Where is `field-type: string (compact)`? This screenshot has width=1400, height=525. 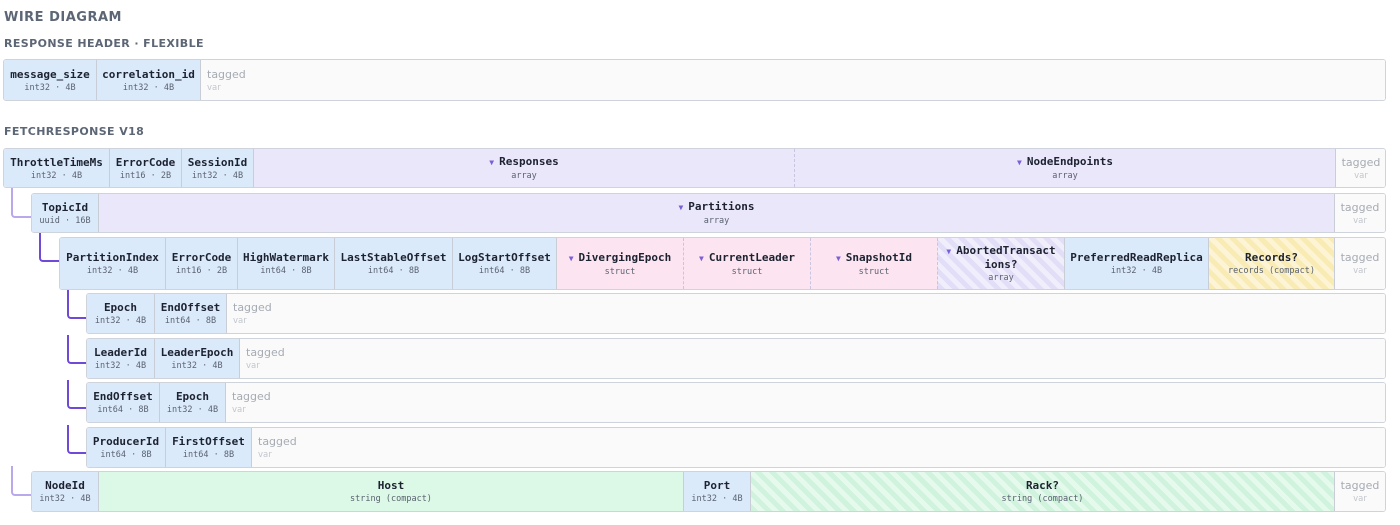
field-type: string (compact) is located at coordinates (391, 499).